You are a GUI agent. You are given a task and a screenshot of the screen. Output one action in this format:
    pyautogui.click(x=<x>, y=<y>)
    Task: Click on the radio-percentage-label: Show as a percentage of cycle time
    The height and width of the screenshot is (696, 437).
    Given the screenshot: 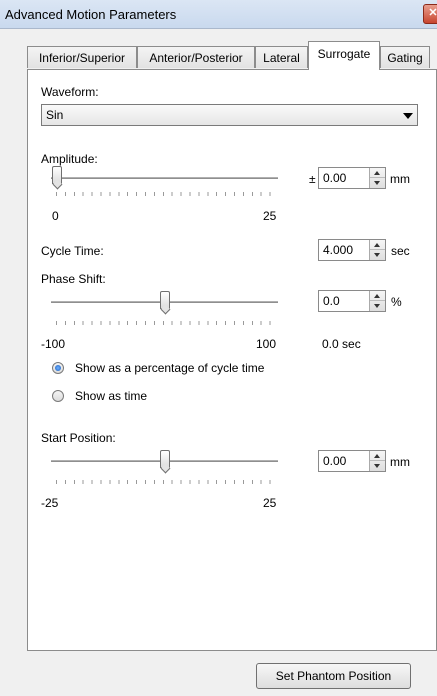 What is the action you would take?
    pyautogui.click(x=169, y=368)
    